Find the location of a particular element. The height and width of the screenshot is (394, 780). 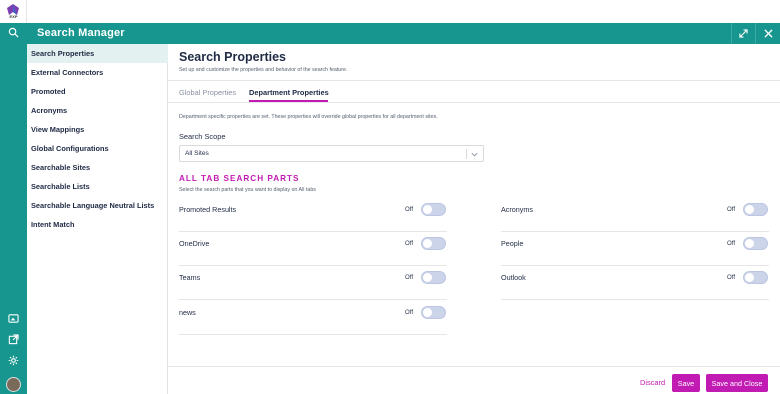

expand-icon is located at coordinates (743, 33).